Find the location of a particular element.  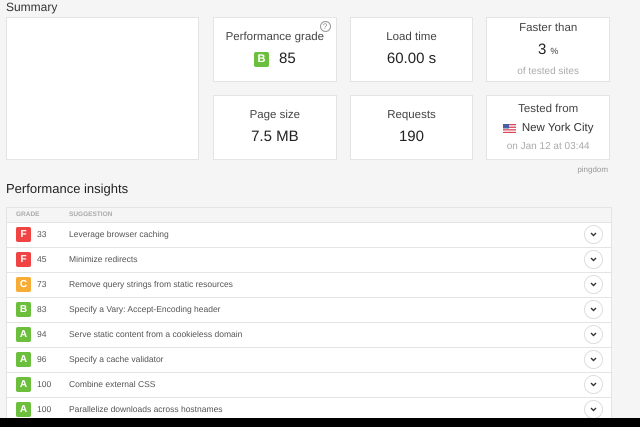

suggestion-text: Remove query strings from static resources is located at coordinates (151, 284).